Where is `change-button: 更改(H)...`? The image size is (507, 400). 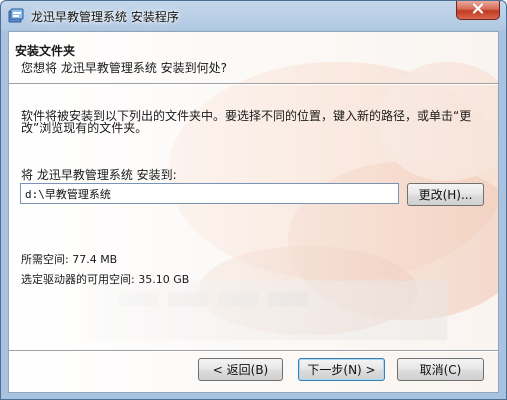 change-button: 更改(H)... is located at coordinates (445, 194).